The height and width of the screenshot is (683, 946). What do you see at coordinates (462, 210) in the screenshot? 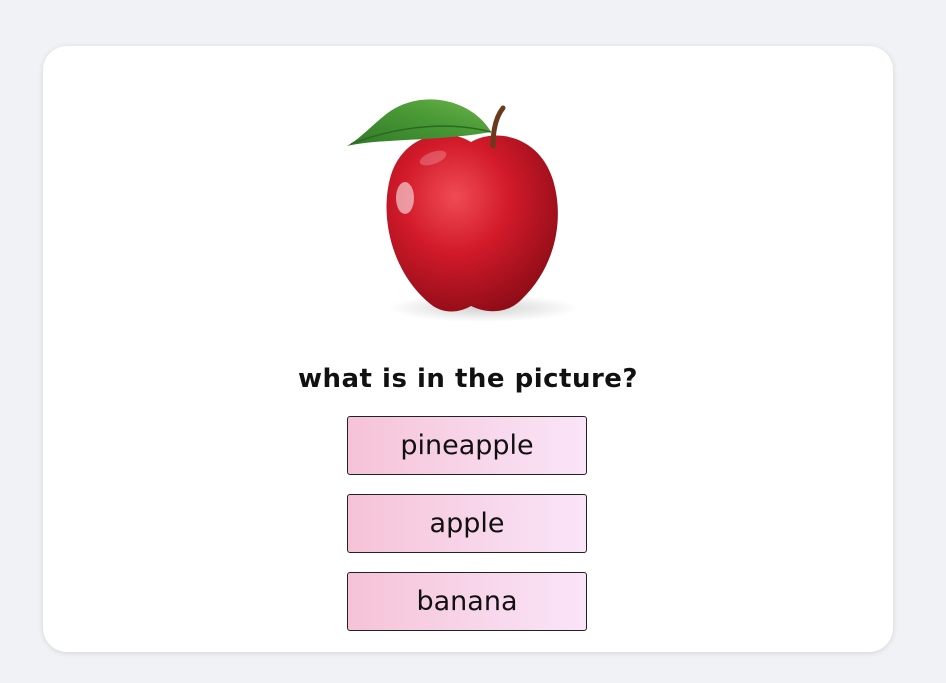
I see `apple-icon` at bounding box center [462, 210].